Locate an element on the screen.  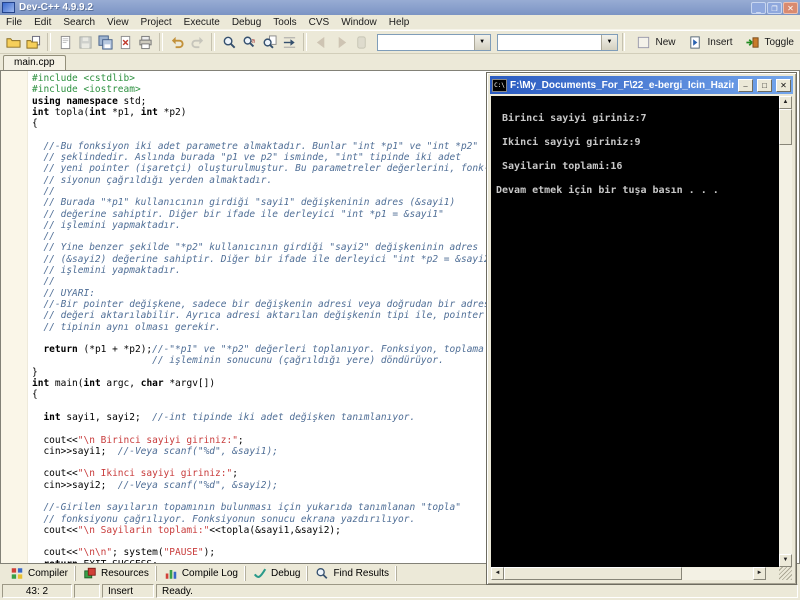
find-results-icon is located at coordinates (322, 573).